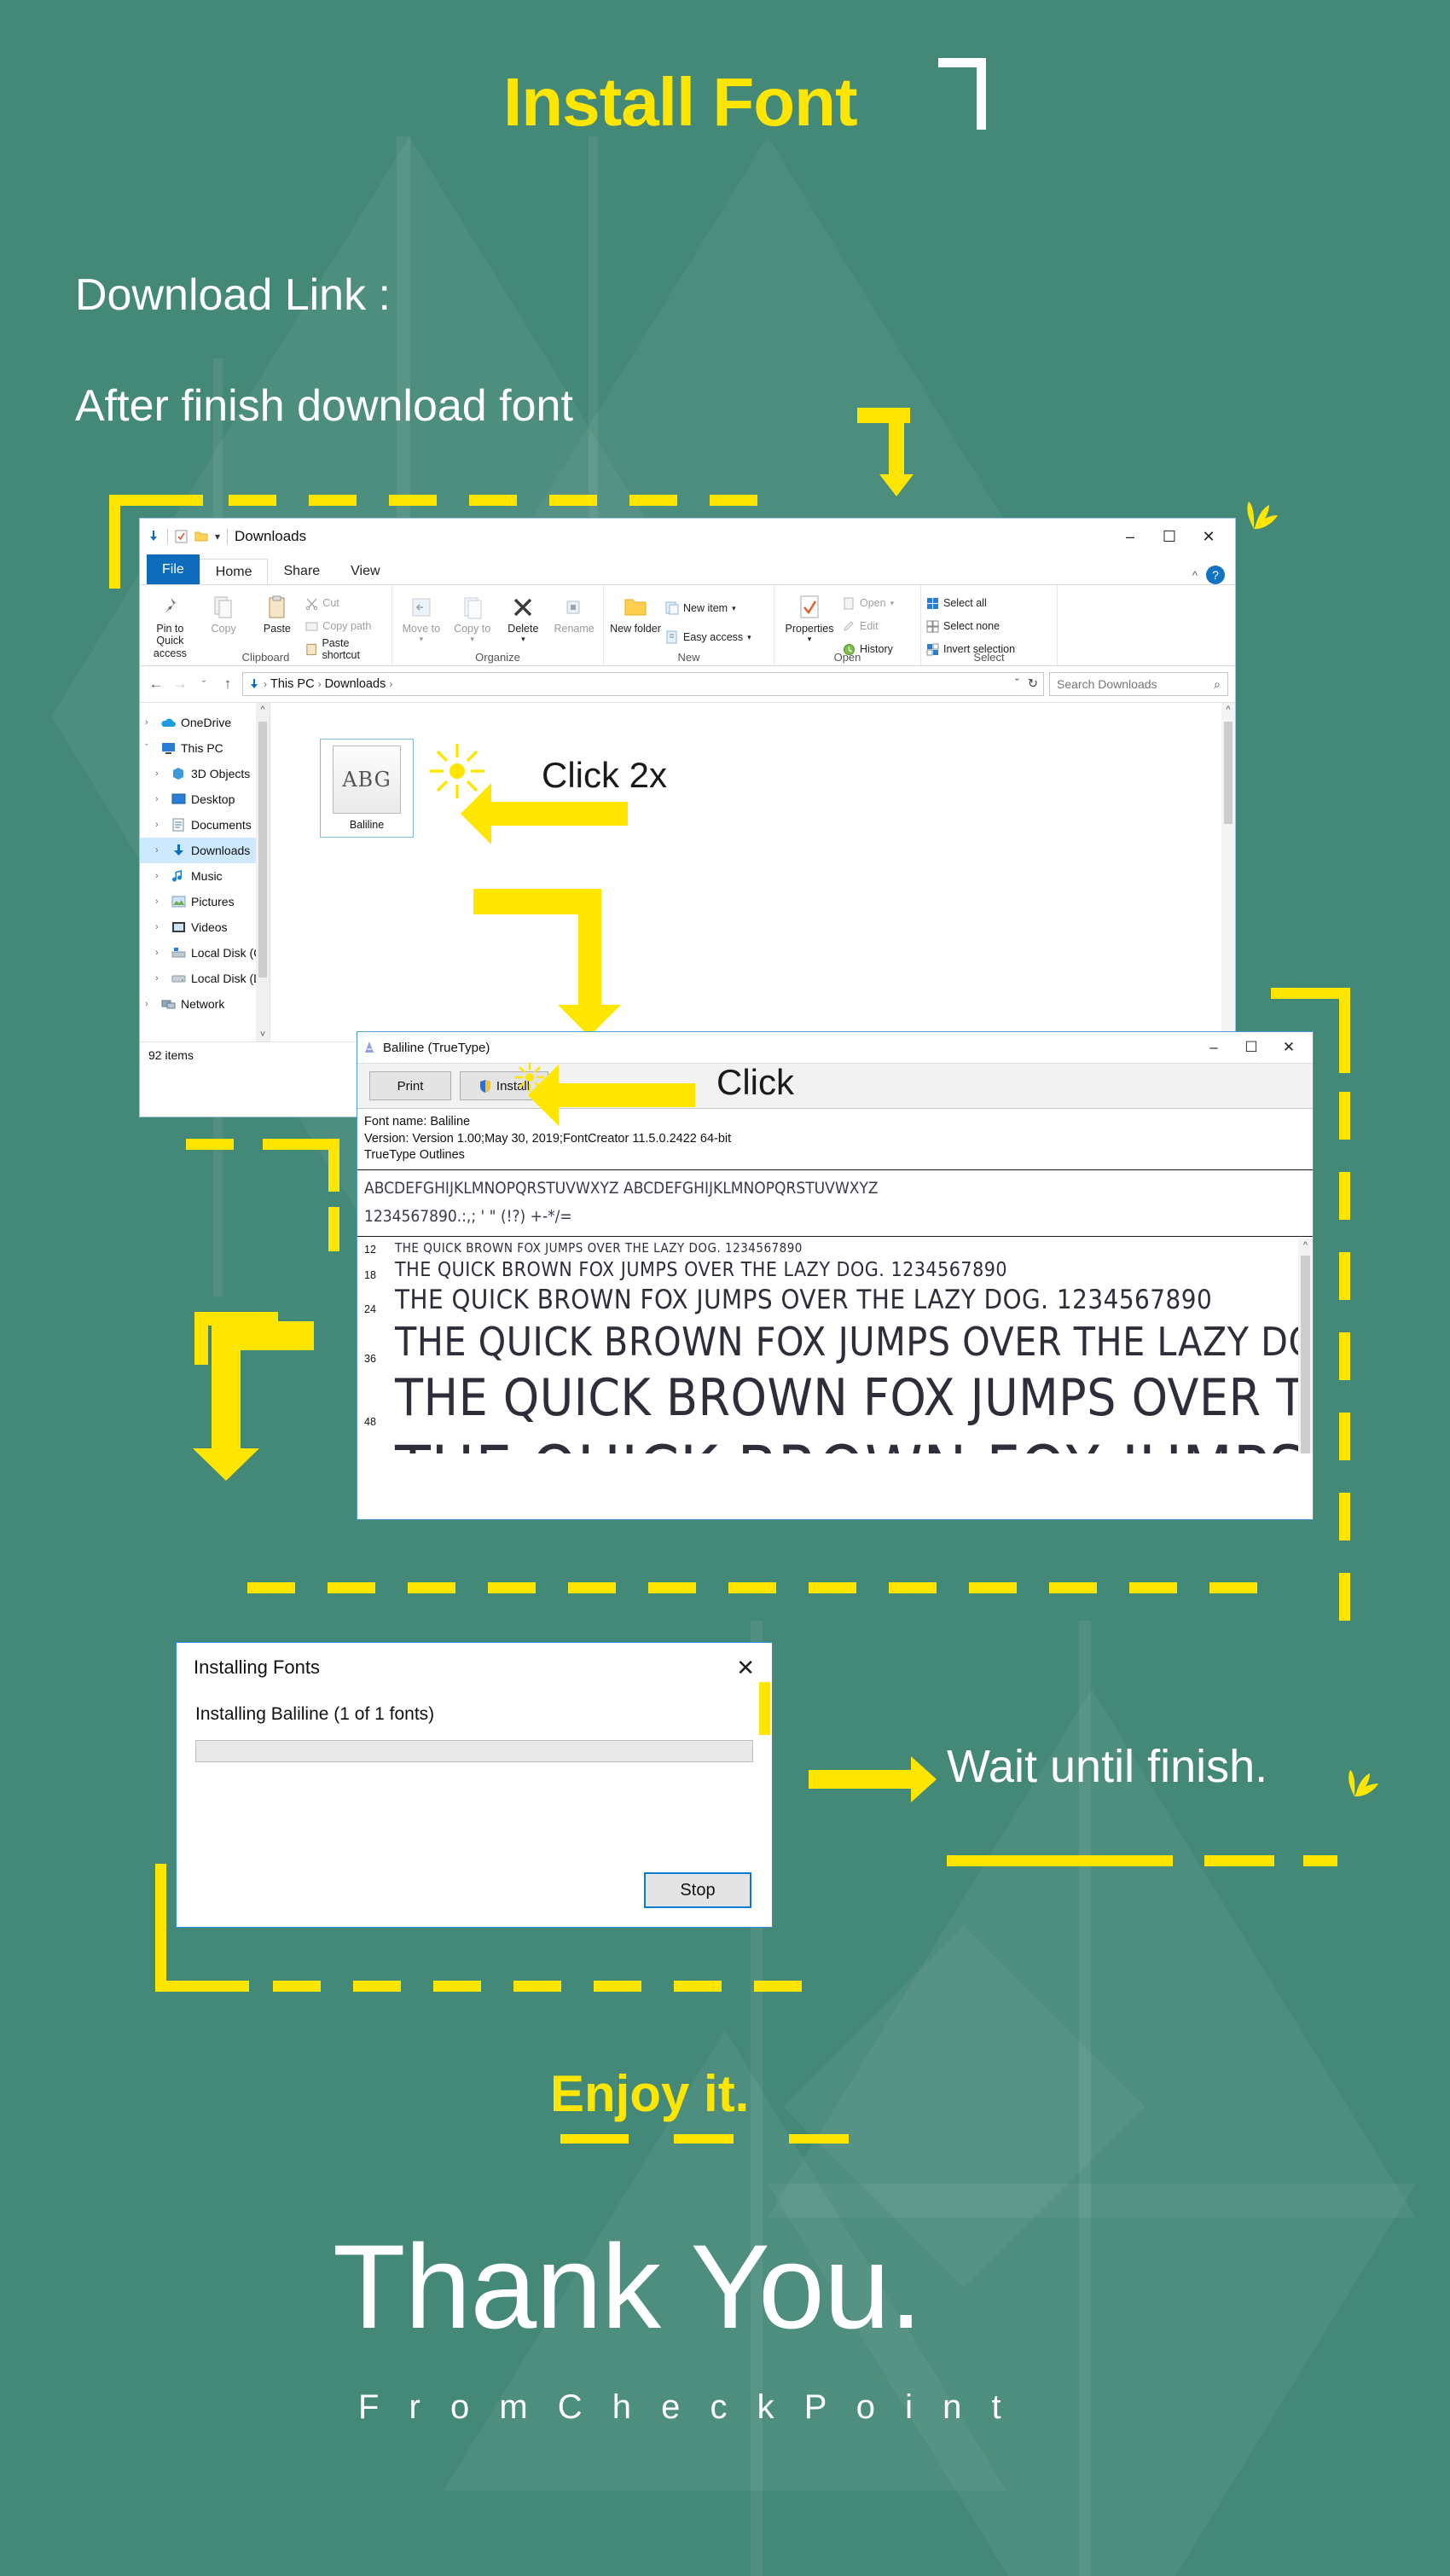 Image resolution: width=1450 pixels, height=2576 pixels. What do you see at coordinates (205, 953) in the screenshot?
I see `sidebar-item-local-disk-c: › Local Disk (C:)` at bounding box center [205, 953].